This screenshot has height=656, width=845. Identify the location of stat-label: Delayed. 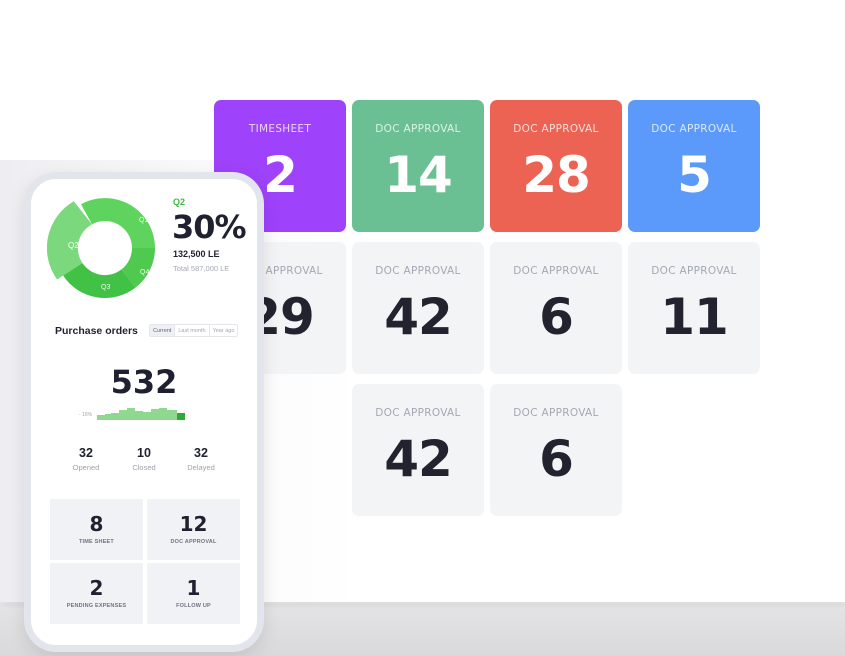
(201, 467).